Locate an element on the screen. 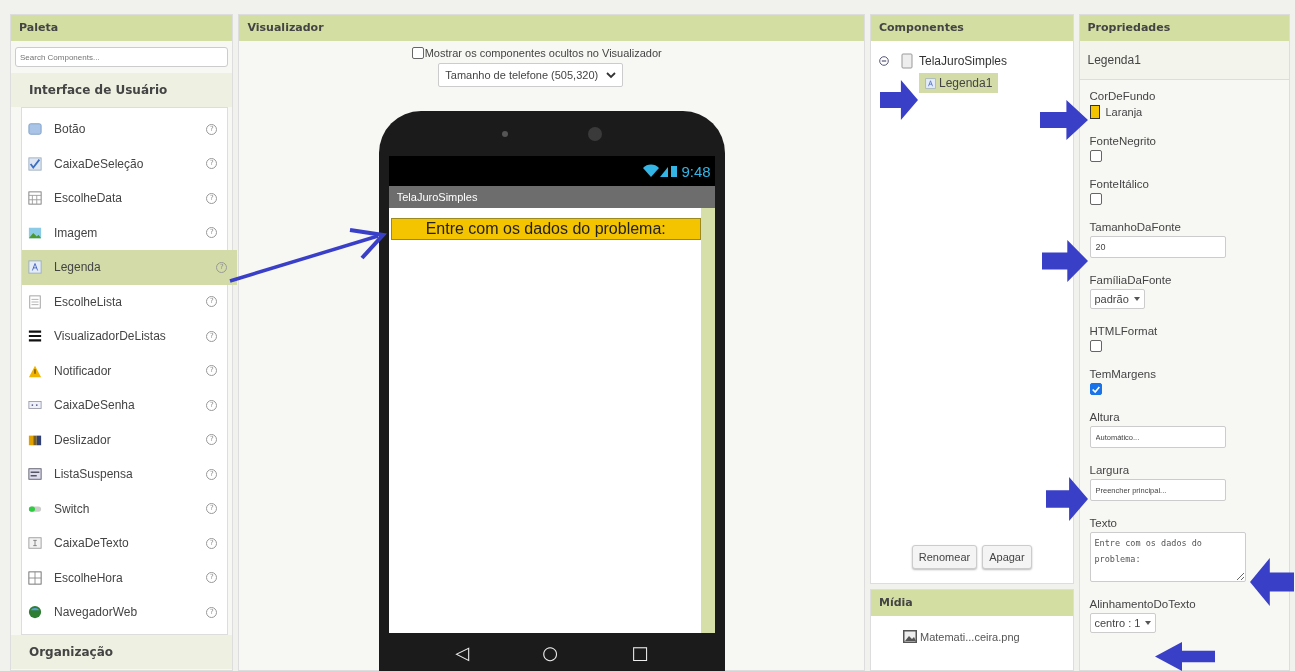 The height and width of the screenshot is (671, 1295). property-label: FamíliaDaFonte is located at coordinates (1130, 280).